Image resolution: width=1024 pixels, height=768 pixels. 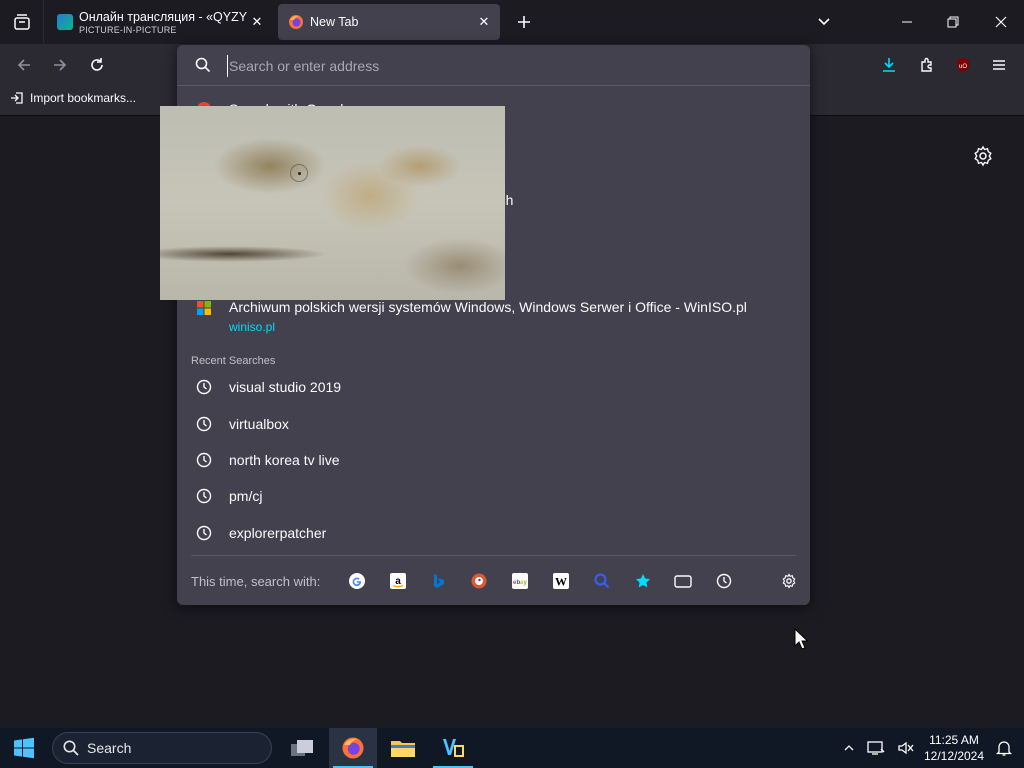 I want to click on network-tray-icon, so click(x=876, y=748).